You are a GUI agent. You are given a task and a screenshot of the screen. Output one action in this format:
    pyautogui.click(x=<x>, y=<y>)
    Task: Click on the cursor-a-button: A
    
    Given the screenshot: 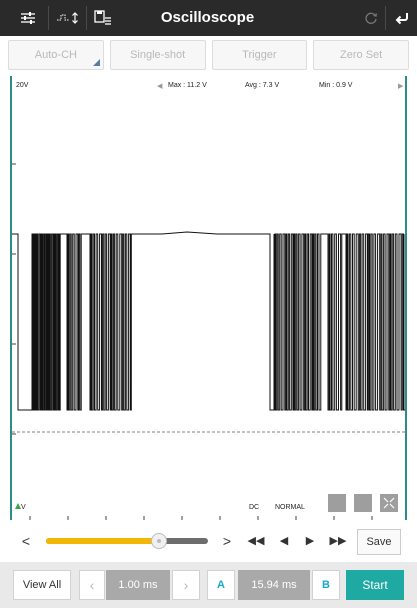 What is the action you would take?
    pyautogui.click(x=221, y=585)
    